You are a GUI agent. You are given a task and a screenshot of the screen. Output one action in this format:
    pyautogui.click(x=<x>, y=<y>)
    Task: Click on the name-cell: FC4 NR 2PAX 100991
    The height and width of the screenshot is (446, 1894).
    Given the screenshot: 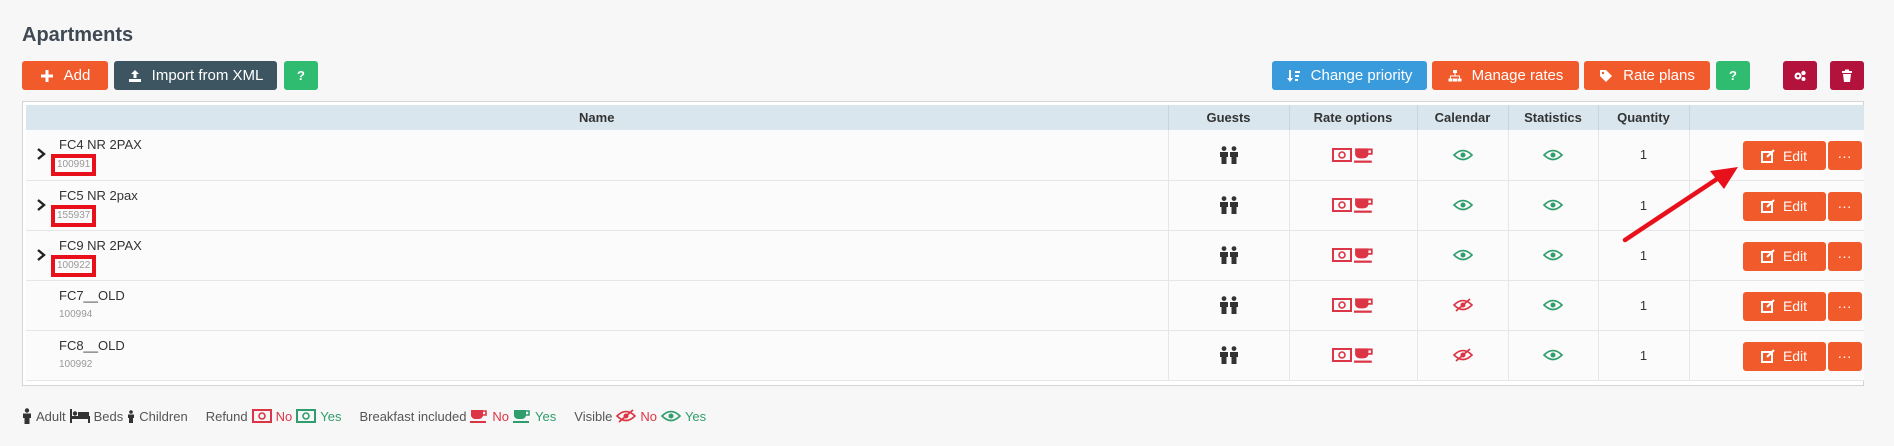 What is the action you would take?
    pyautogui.click(x=597, y=155)
    